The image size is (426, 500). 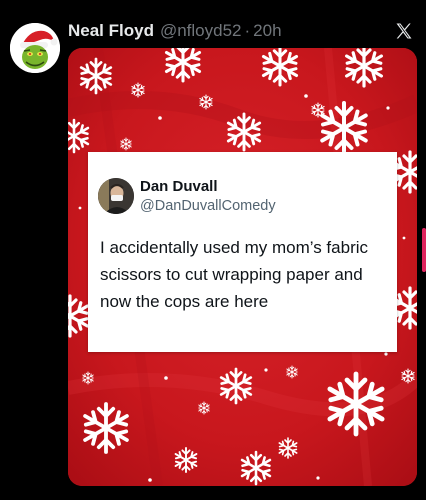 I want to click on grinch-avatar-image, so click(x=35, y=48).